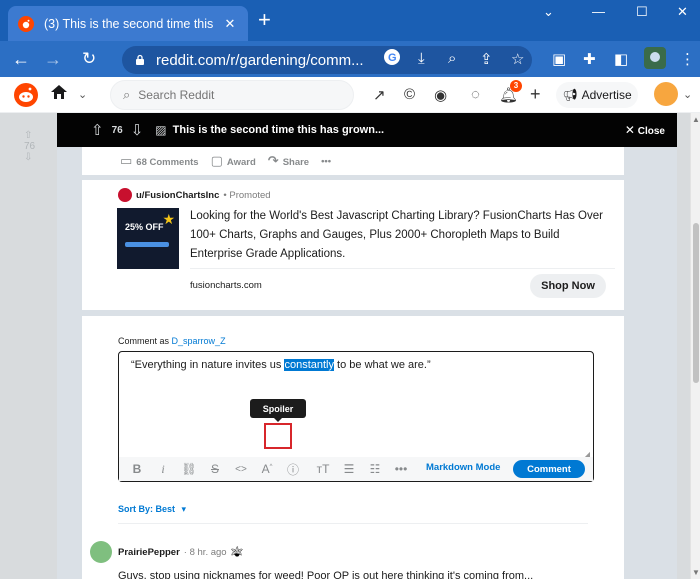 This screenshot has width=700, height=579. I want to click on sort-chevron-icon: ▾, so click(184, 509).